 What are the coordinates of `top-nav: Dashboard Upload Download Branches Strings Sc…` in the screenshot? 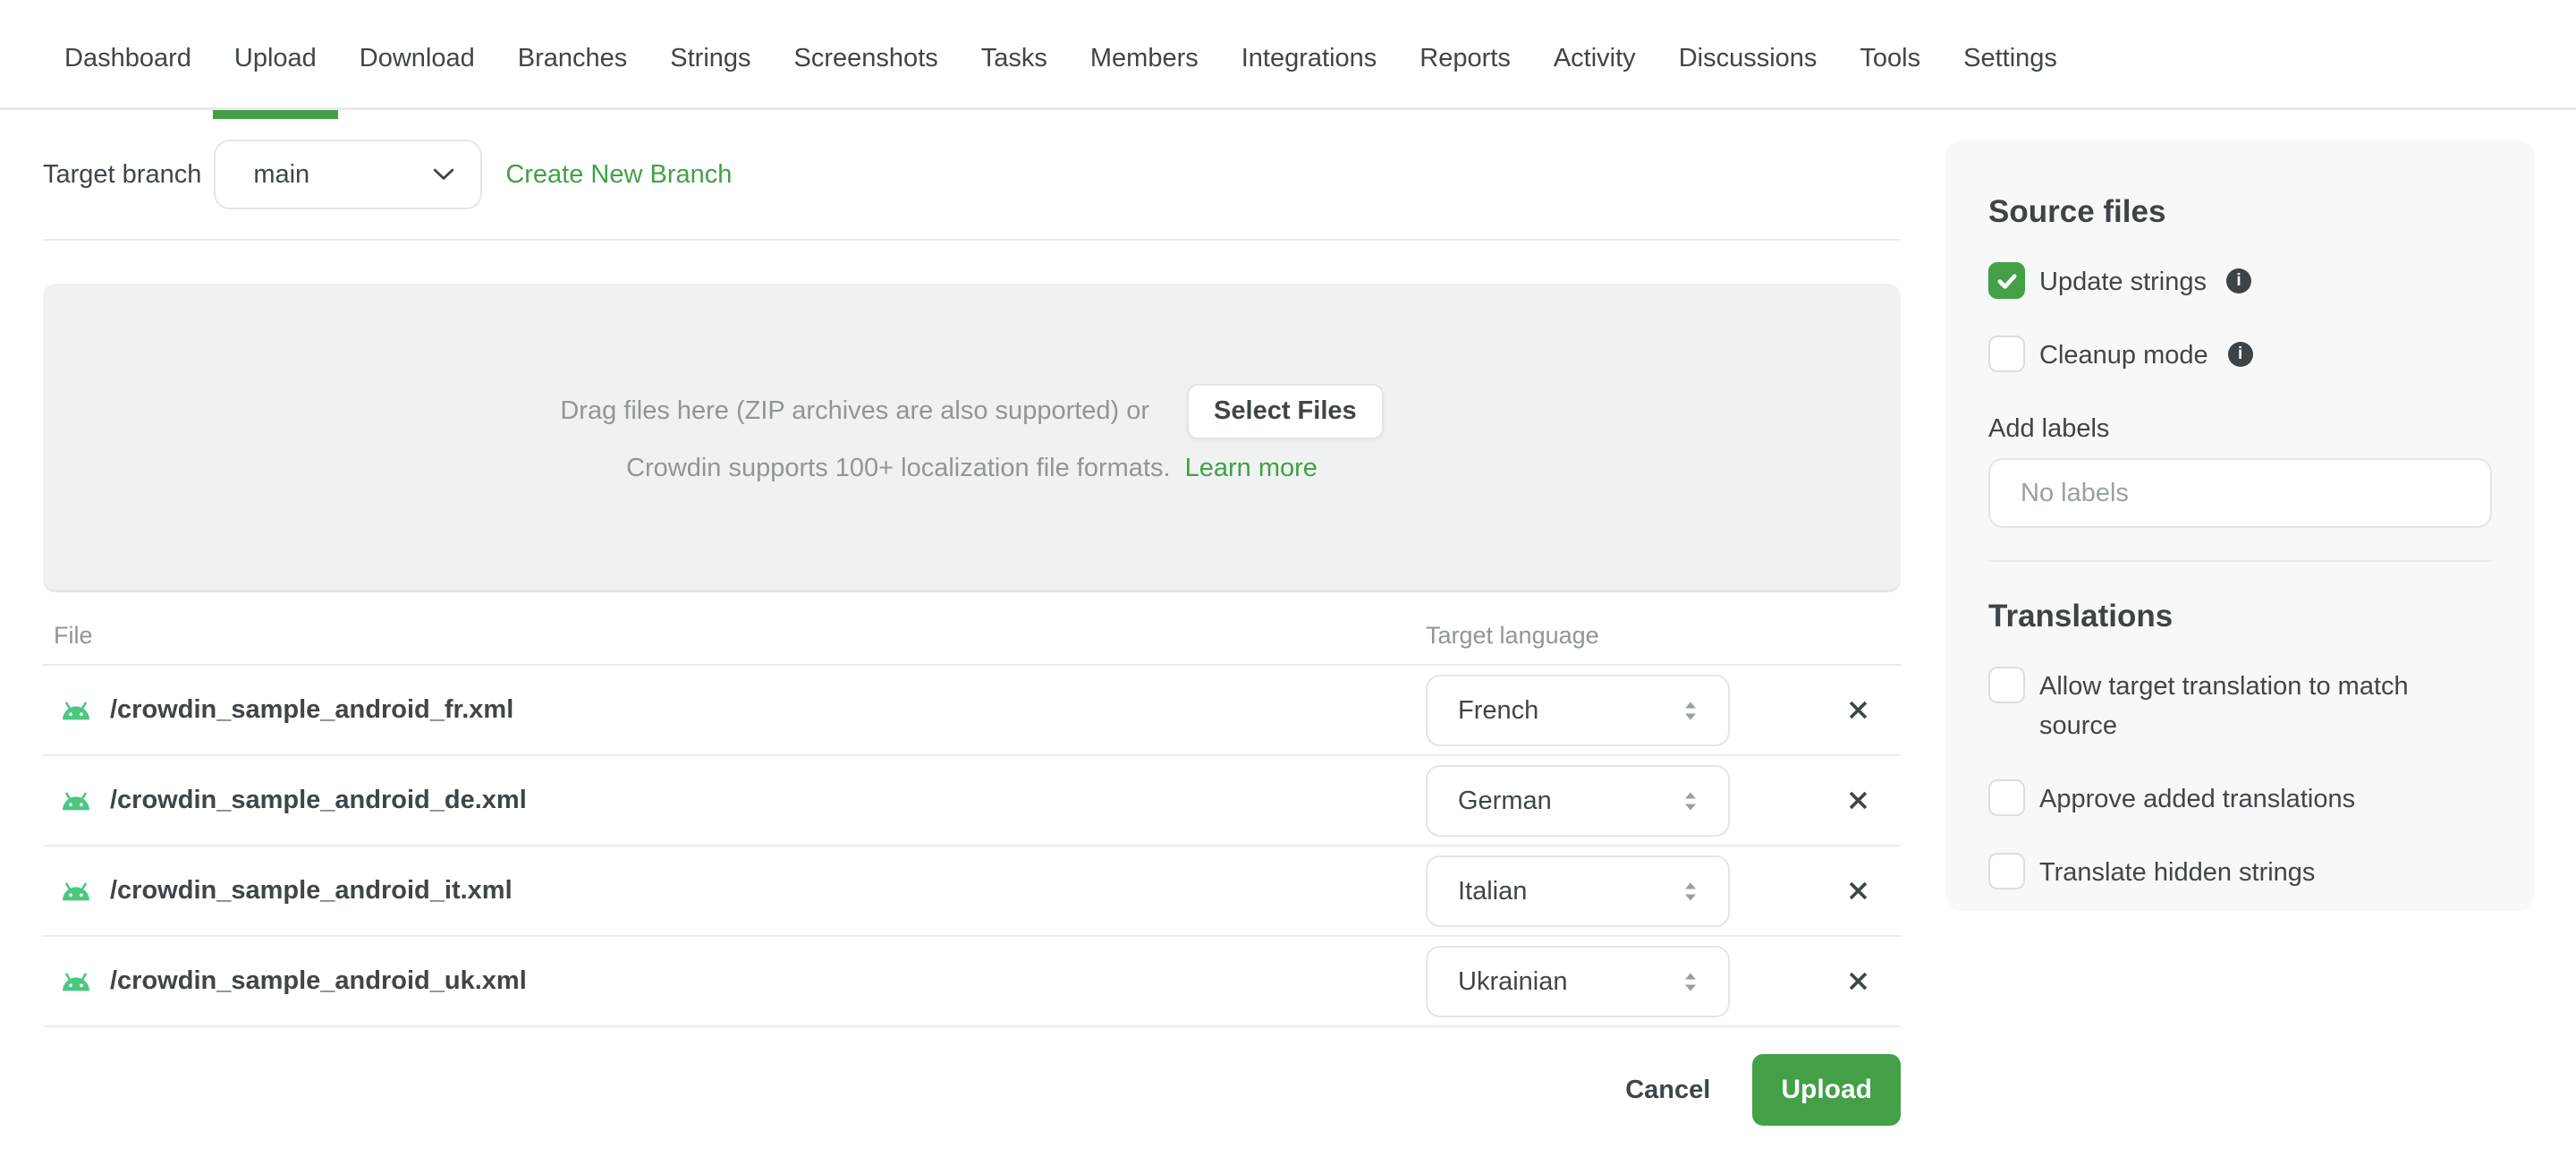 It's located at (1288, 59).